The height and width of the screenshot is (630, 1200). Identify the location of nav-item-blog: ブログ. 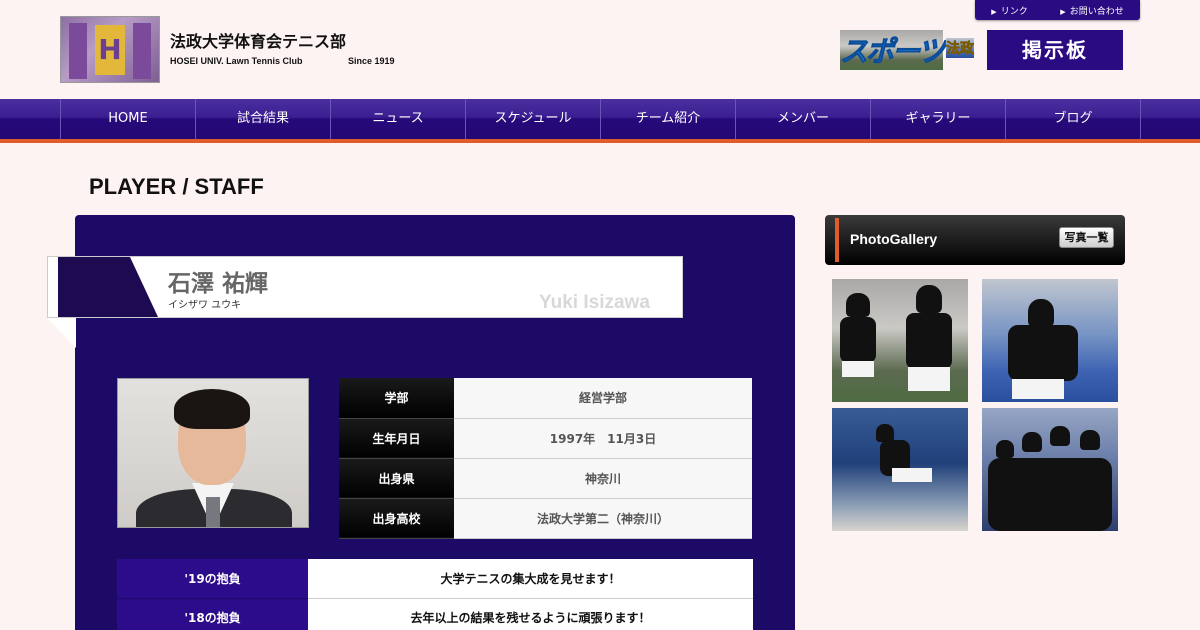
(1073, 119).